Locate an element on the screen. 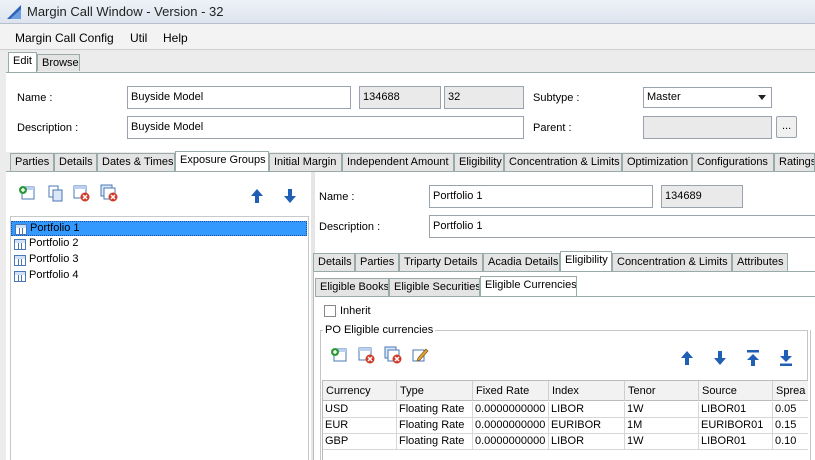 The height and width of the screenshot is (460, 815). subtab-parties: Parties is located at coordinates (377, 262).